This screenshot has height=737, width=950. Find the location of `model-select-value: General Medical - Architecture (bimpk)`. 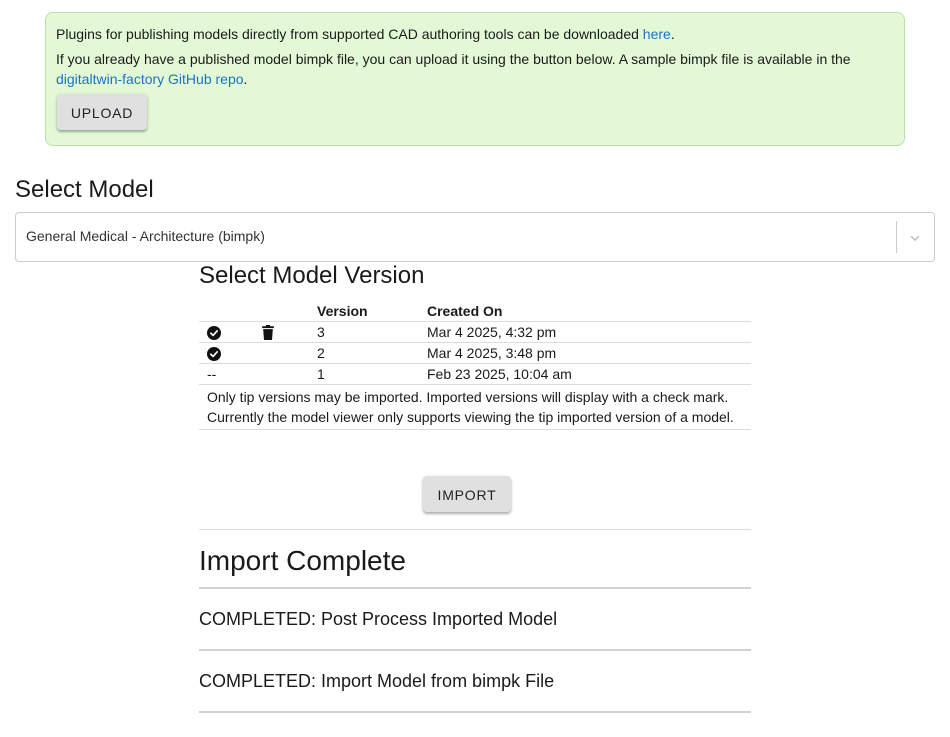

model-select-value: General Medical - Architecture (bimpk) is located at coordinates (145, 236).